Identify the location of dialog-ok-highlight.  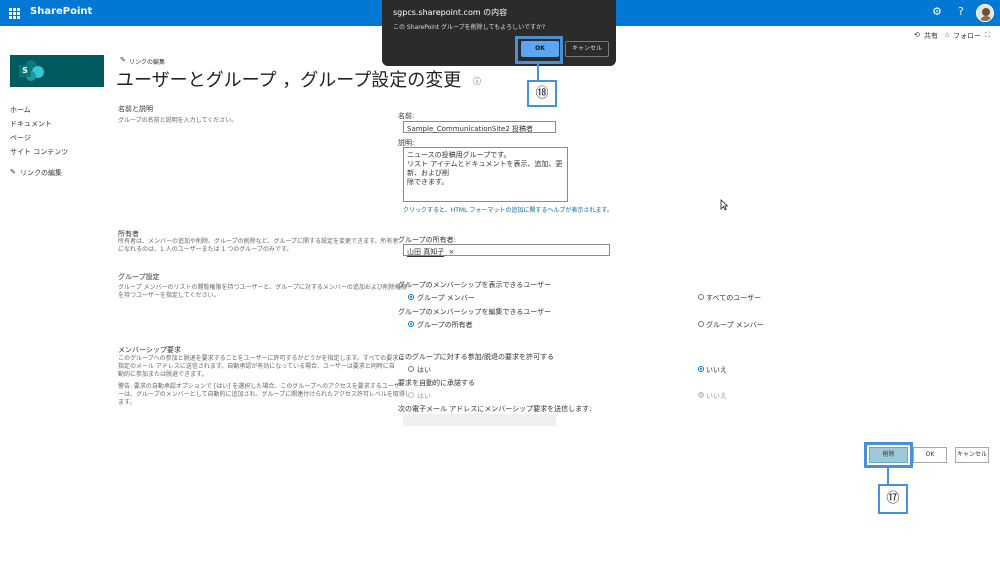
(539, 50).